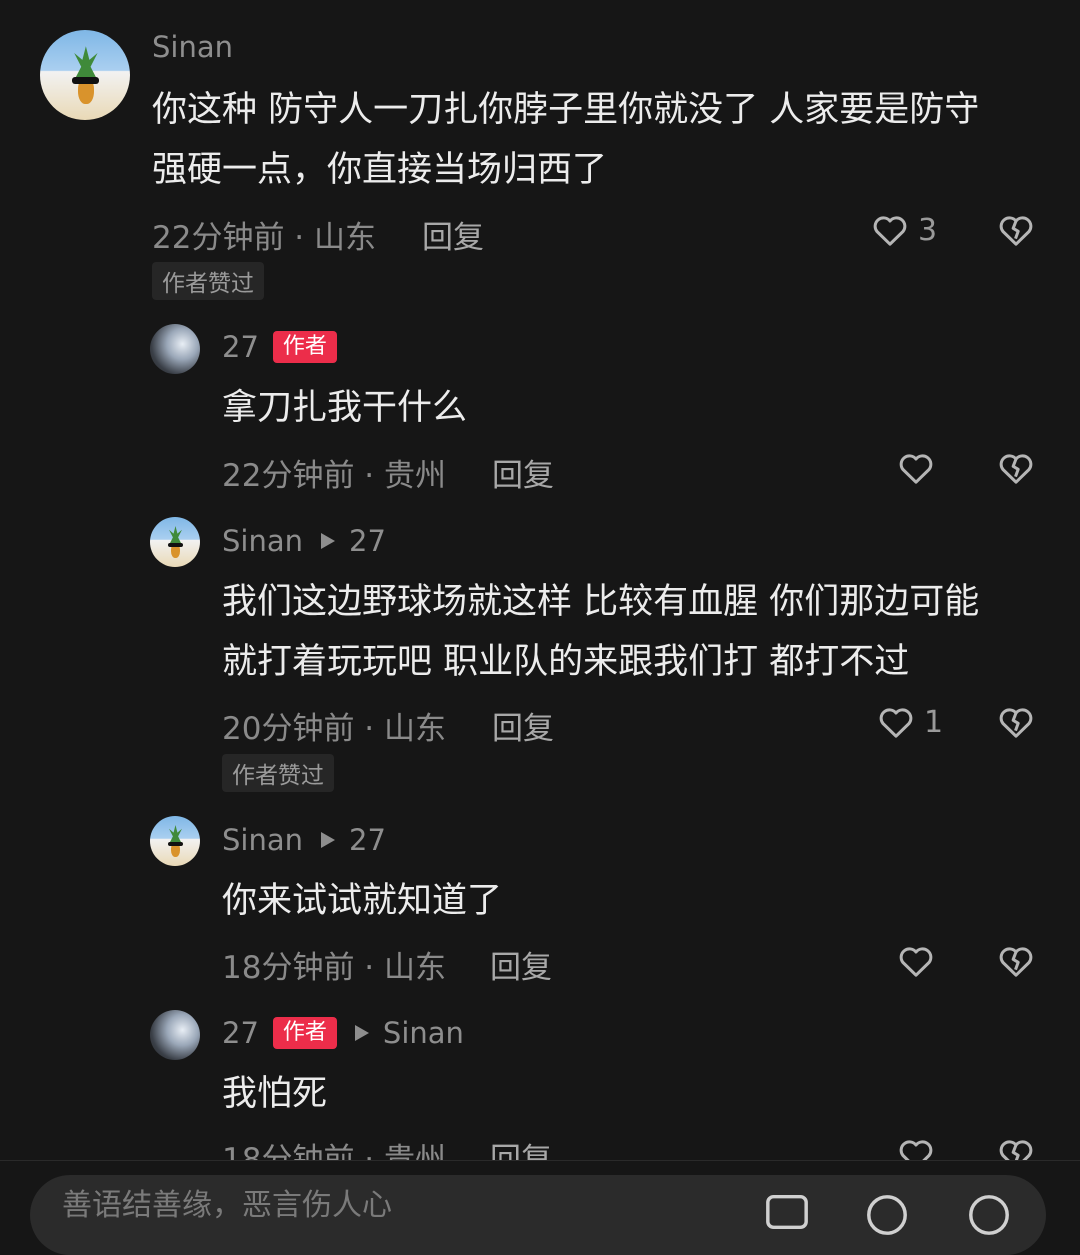 This screenshot has width=1080, height=1255. What do you see at coordinates (362, 901) in the screenshot?
I see `comment-text-line: 你来试试就知道了` at bounding box center [362, 901].